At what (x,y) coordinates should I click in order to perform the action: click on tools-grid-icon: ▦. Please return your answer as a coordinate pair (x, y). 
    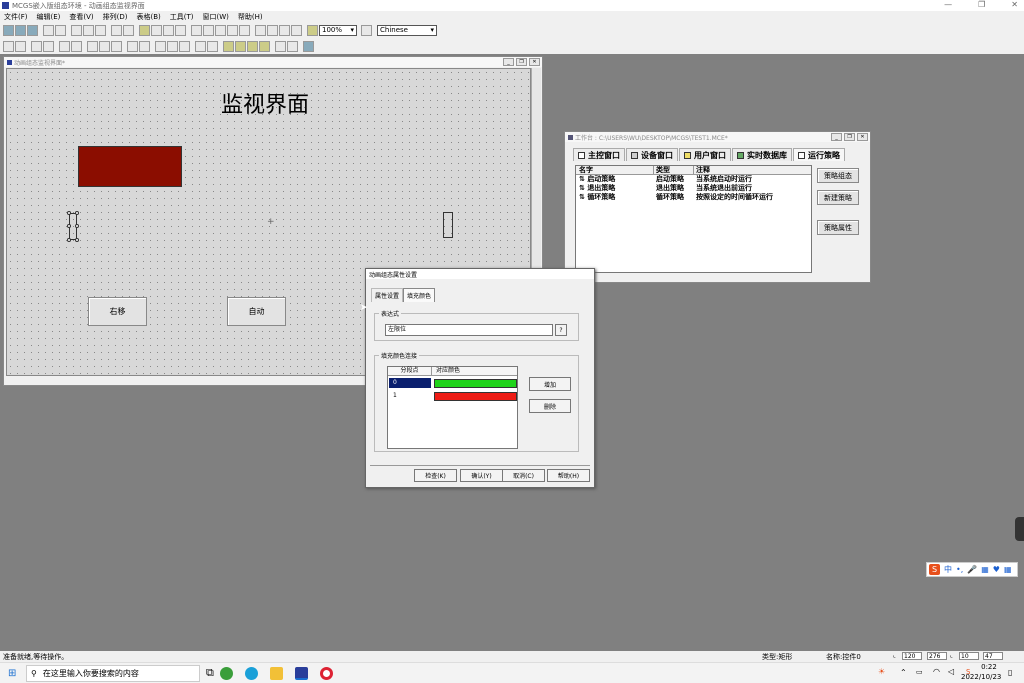
    Looking at the image, I should click on (1008, 569).